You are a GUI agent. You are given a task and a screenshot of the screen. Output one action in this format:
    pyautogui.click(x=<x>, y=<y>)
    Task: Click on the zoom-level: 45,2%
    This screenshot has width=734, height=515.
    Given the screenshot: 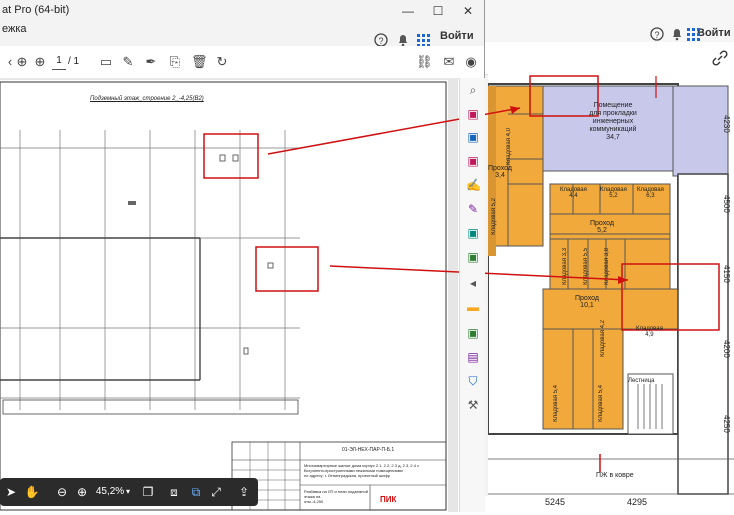 What is the action you would take?
    pyautogui.click(x=110, y=492)
    